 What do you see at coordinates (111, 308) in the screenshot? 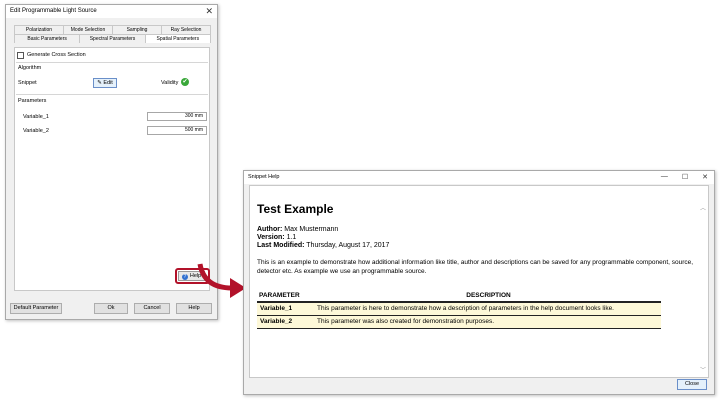
I see `ok-button: Ok` at bounding box center [111, 308].